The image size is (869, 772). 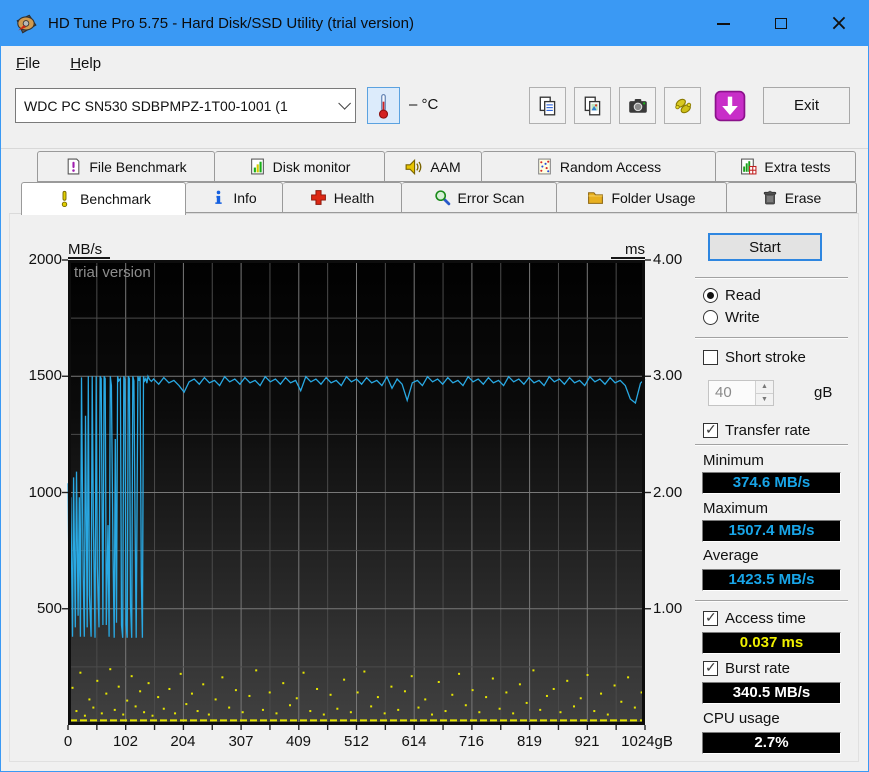 I want to click on info-icon, so click(x=218, y=197).